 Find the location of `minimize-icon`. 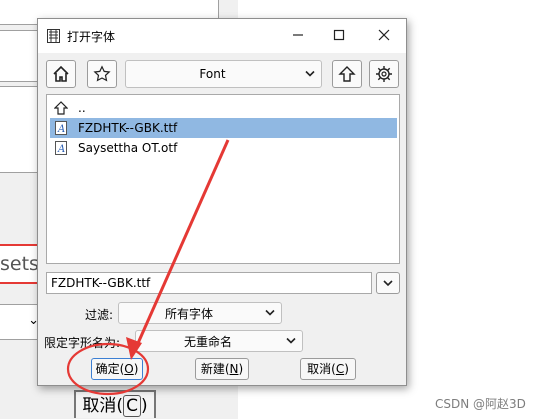

minimize-icon is located at coordinates (298, 35).